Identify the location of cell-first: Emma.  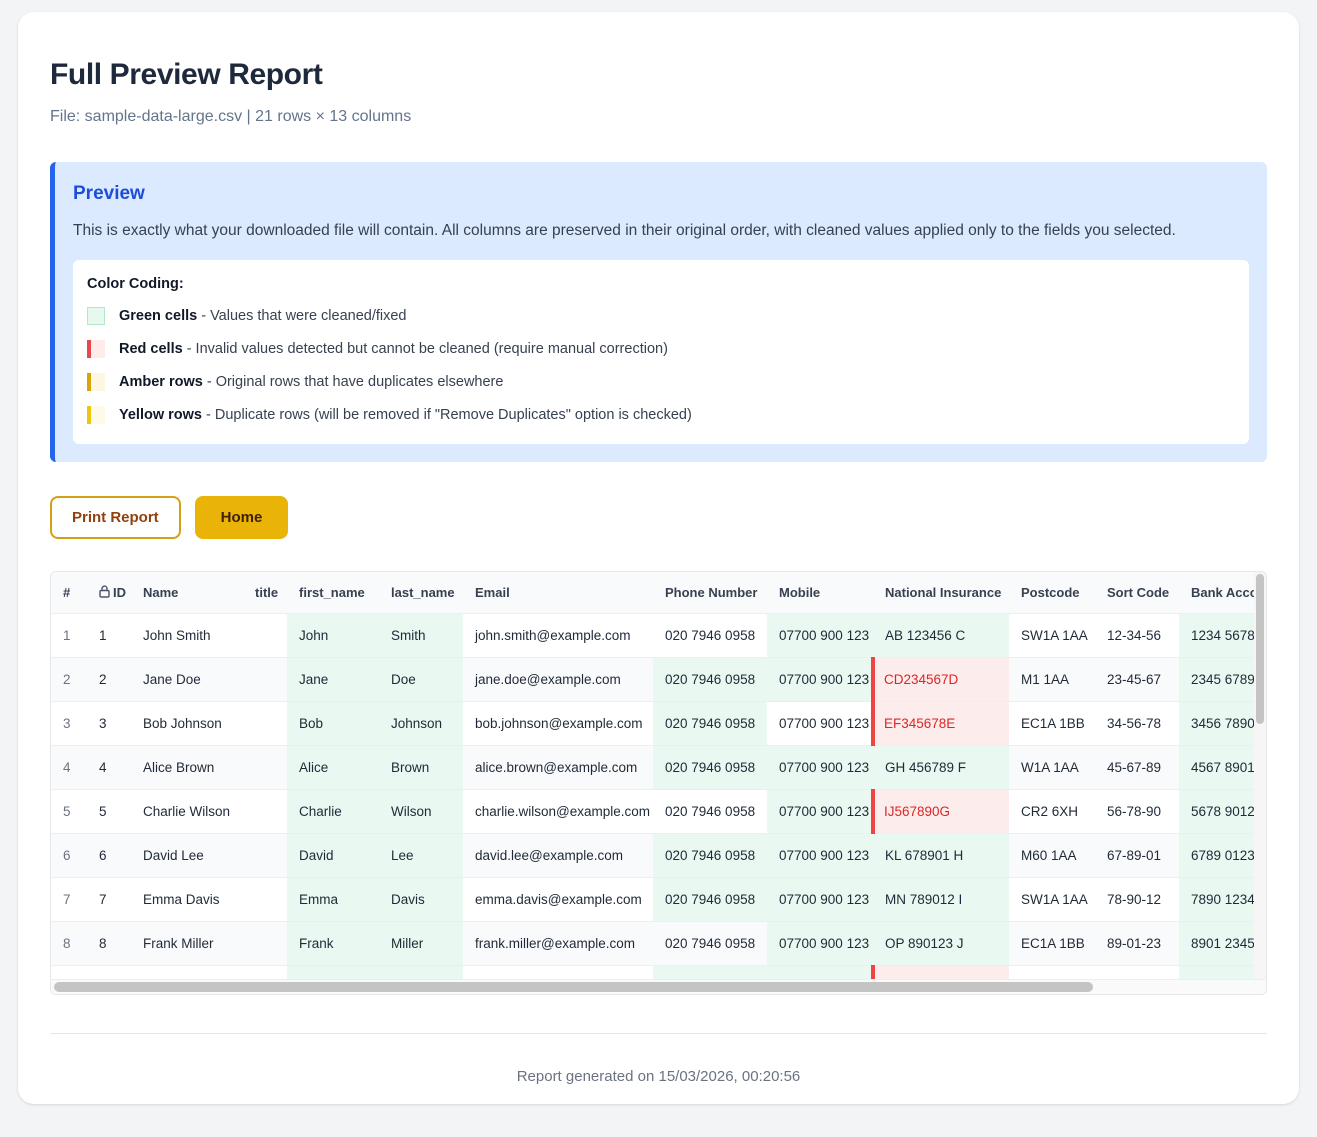
(333, 899).